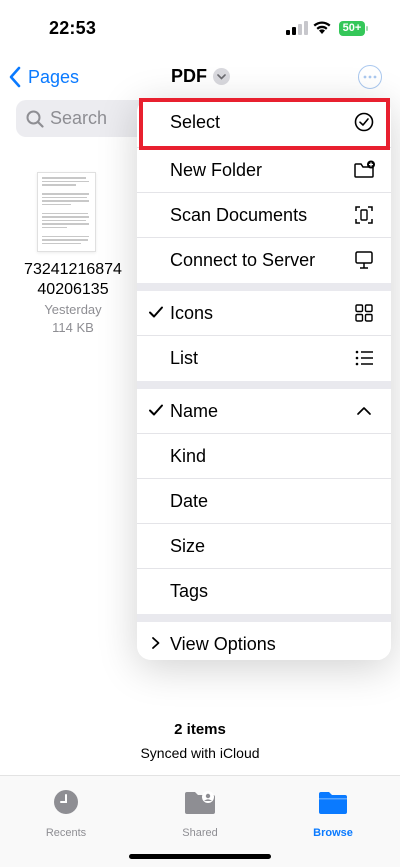 The height and width of the screenshot is (867, 400). I want to click on document-scan-icon, so click(364, 215).